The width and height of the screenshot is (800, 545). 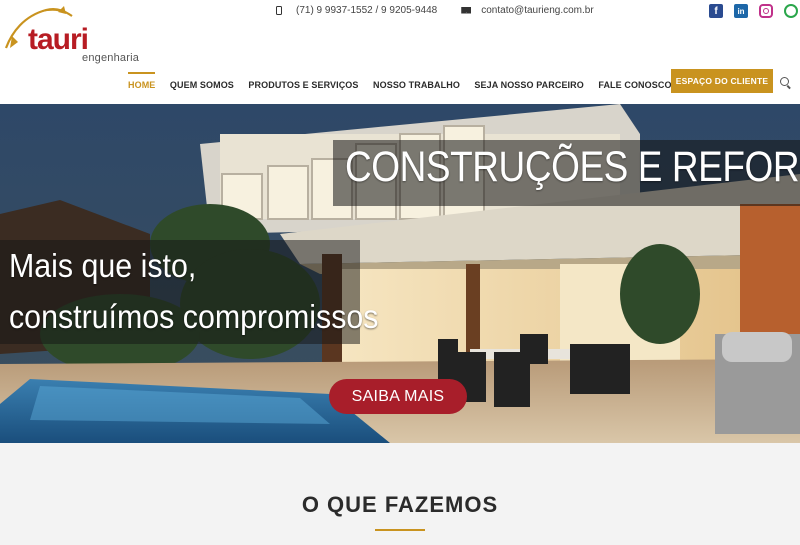 I want to click on phone-icon, so click(x=279, y=10).